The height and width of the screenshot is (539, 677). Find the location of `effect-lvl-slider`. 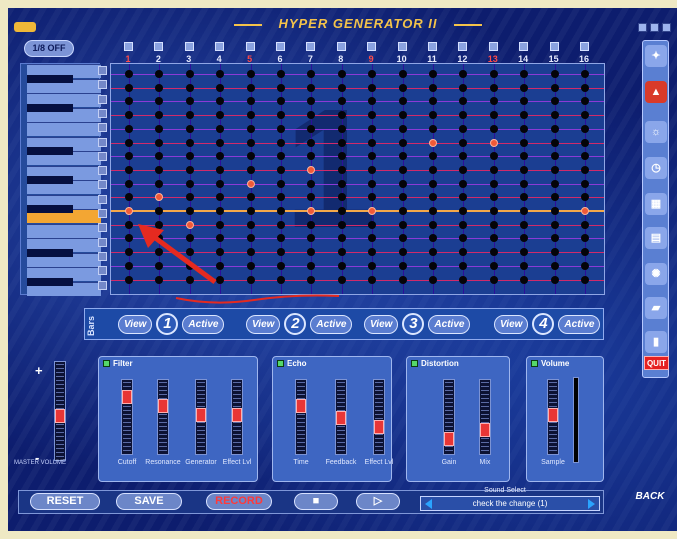

effect-lvl-slider is located at coordinates (379, 417).